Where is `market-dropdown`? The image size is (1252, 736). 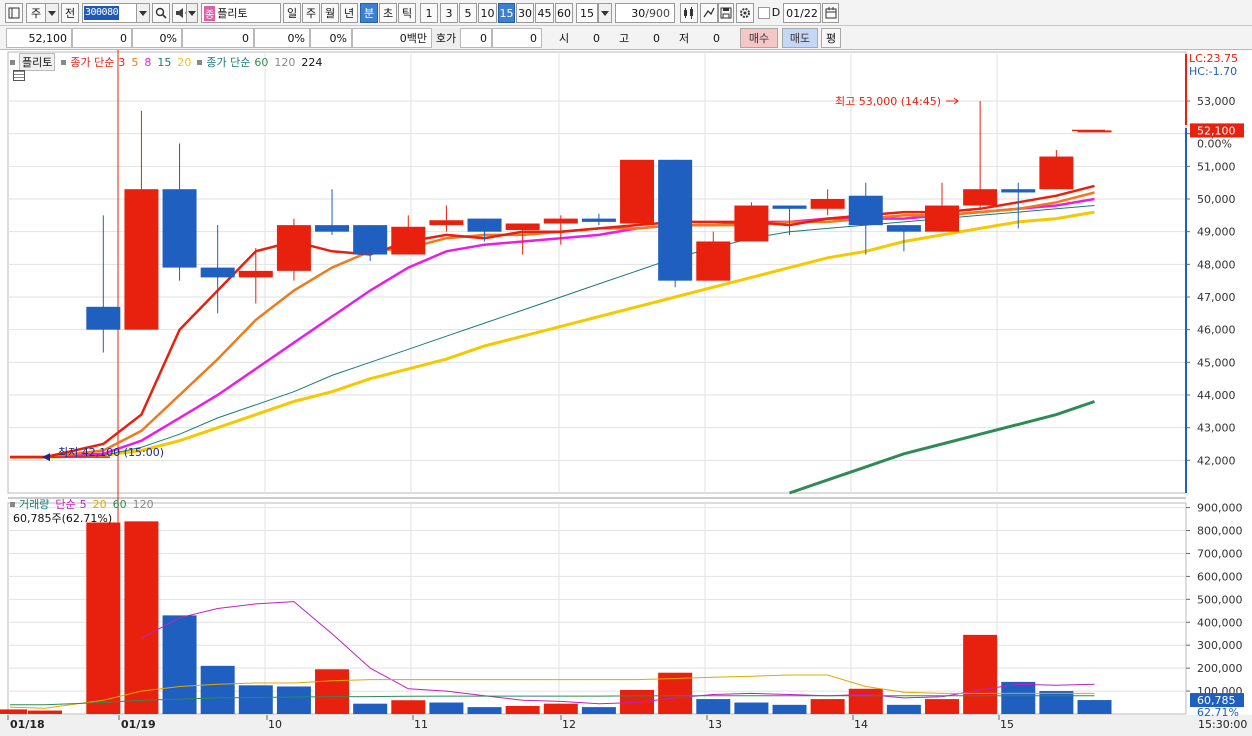 market-dropdown is located at coordinates (52, 13).